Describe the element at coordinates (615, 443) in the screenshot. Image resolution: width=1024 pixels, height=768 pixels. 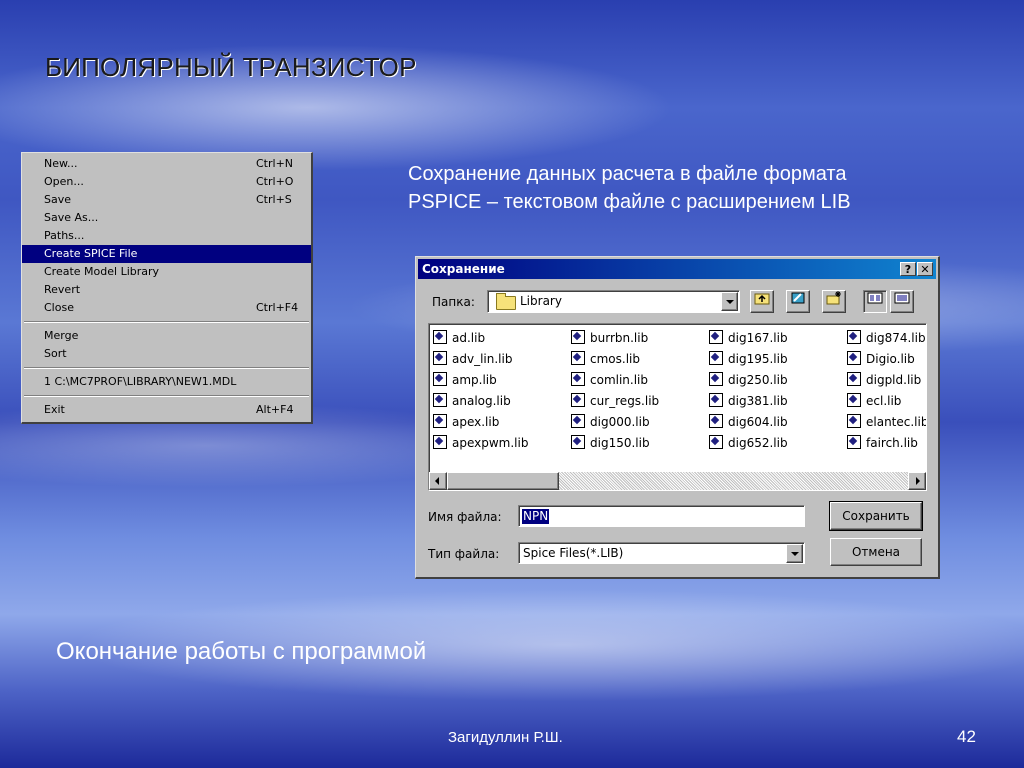
I see `list-item: dig150.lib` at that location.